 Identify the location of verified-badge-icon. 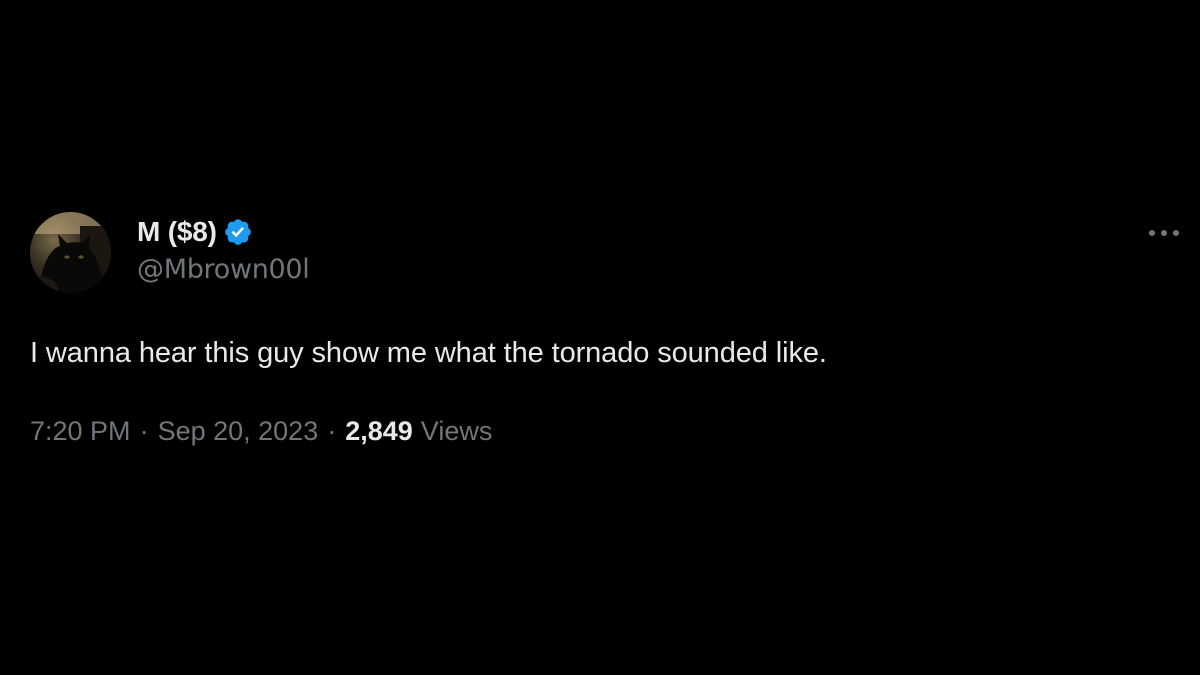
(238, 232).